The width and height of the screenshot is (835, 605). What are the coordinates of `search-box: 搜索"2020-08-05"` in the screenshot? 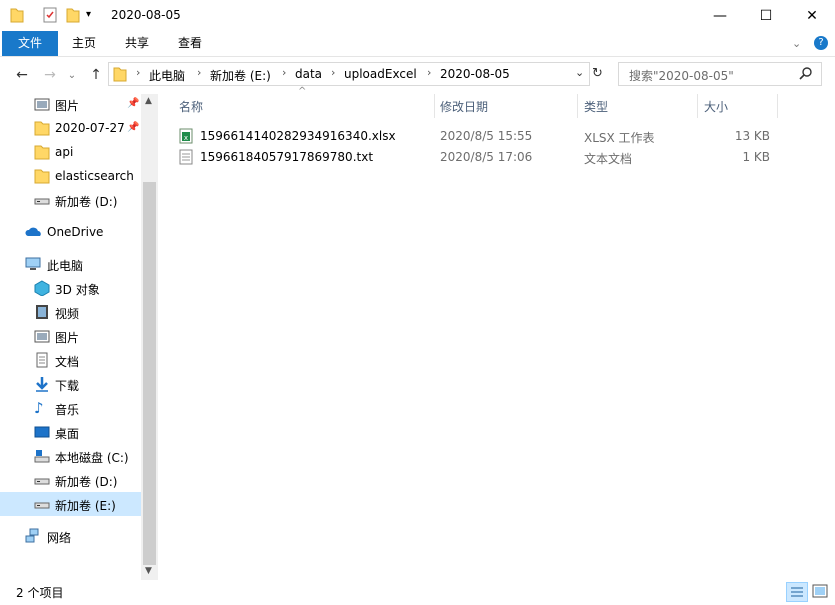 It's located at (720, 74).